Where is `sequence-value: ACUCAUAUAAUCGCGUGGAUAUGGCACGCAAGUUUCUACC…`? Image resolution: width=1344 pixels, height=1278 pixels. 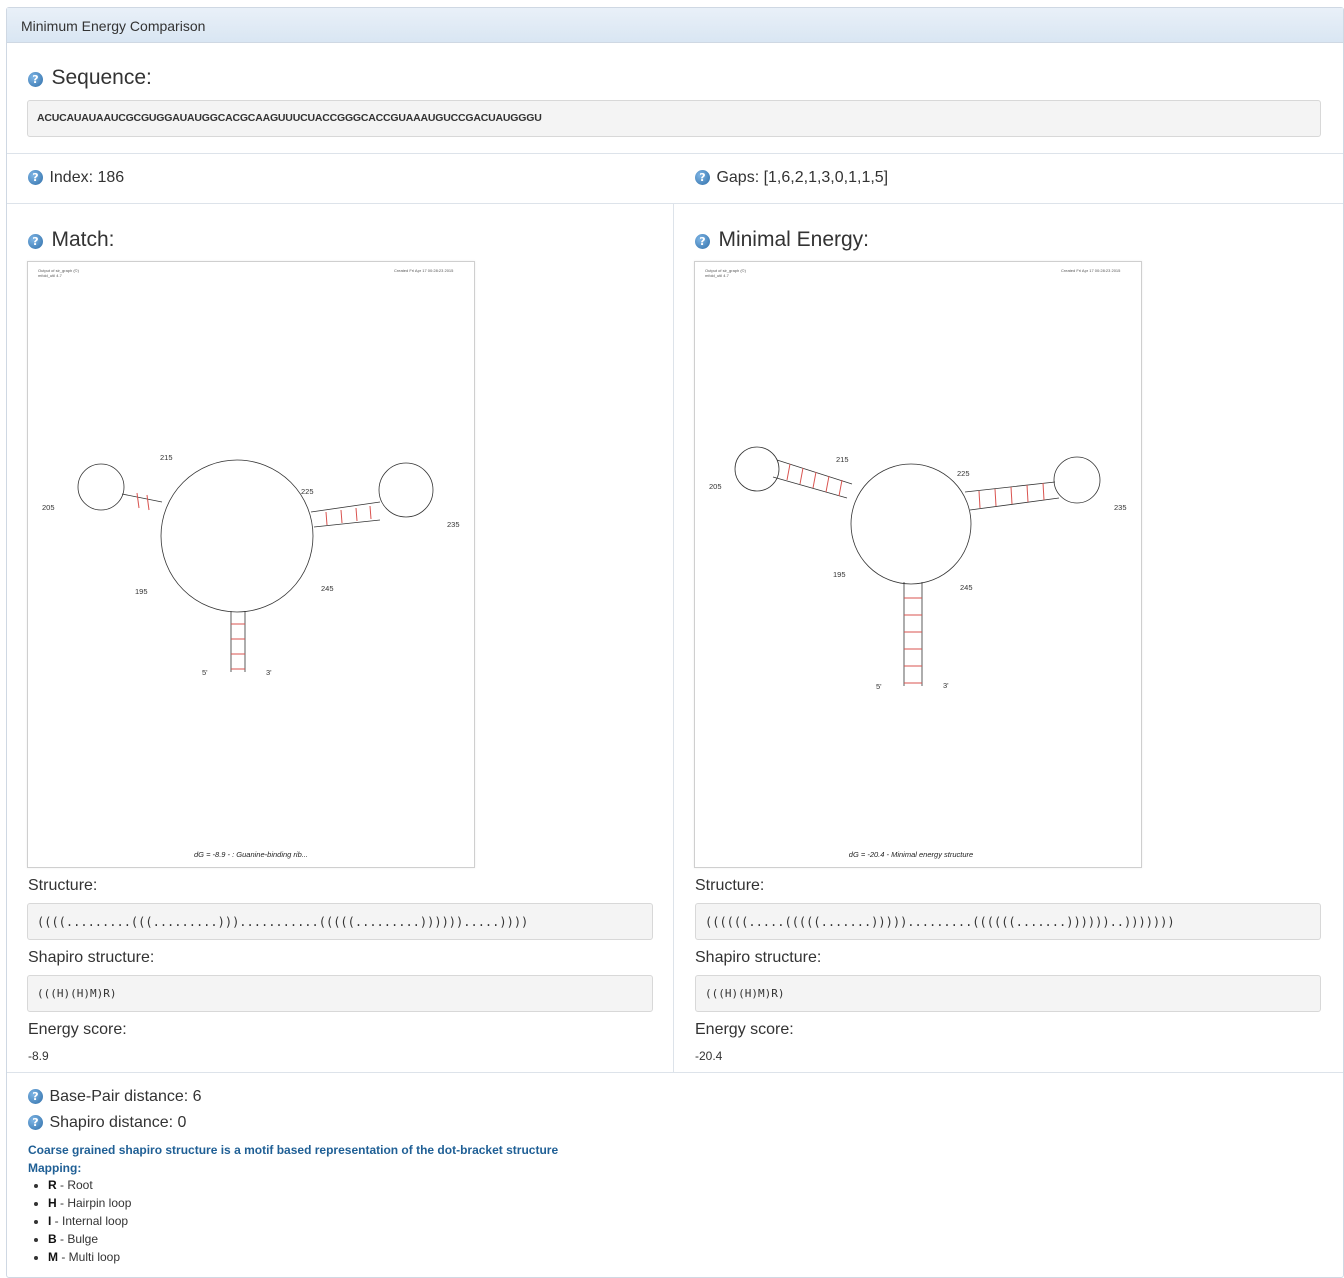
sequence-value: ACUCAUAUAAUCGCGUGGAUAUGGCACGCAAGUUUCUACC… is located at coordinates (674, 118).